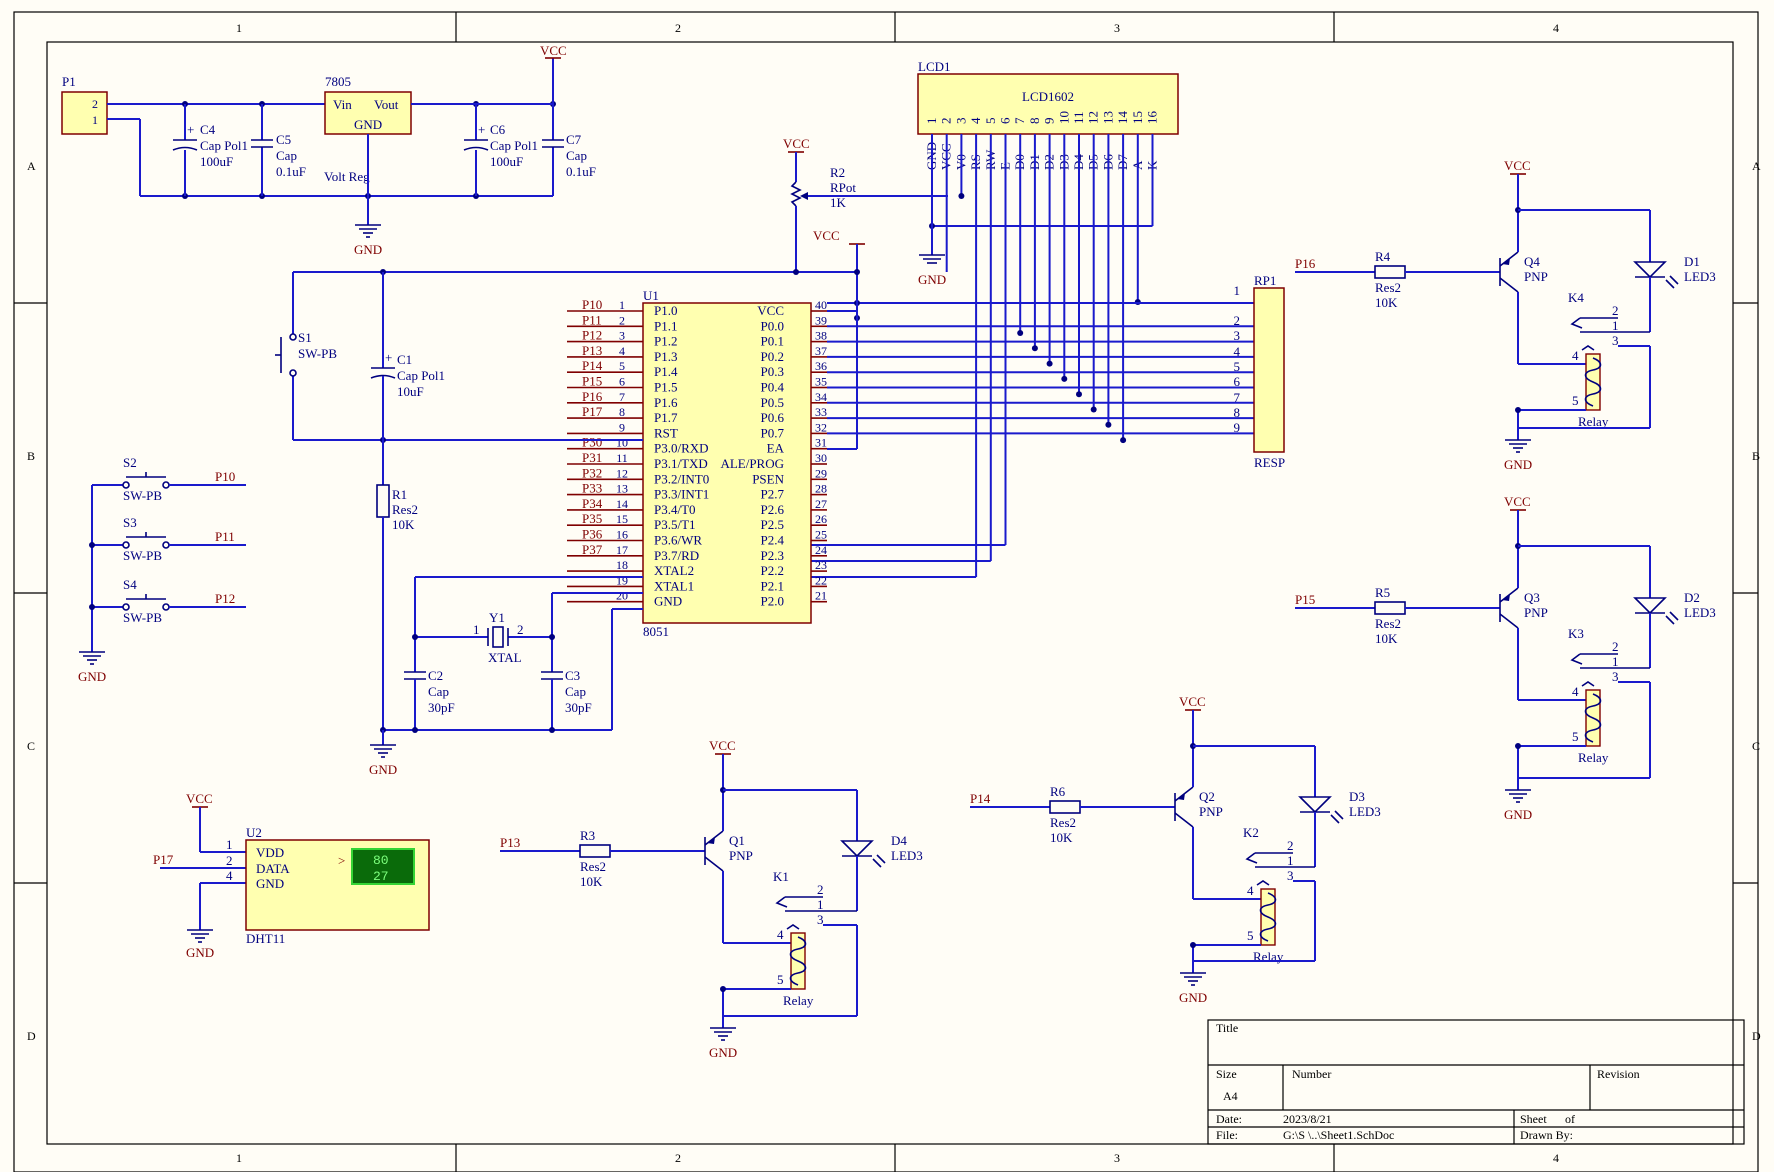 The width and height of the screenshot is (1774, 1172). What do you see at coordinates (772, 585) in the screenshot?
I see `mcu-right-pin-name-22: P2.1` at bounding box center [772, 585].